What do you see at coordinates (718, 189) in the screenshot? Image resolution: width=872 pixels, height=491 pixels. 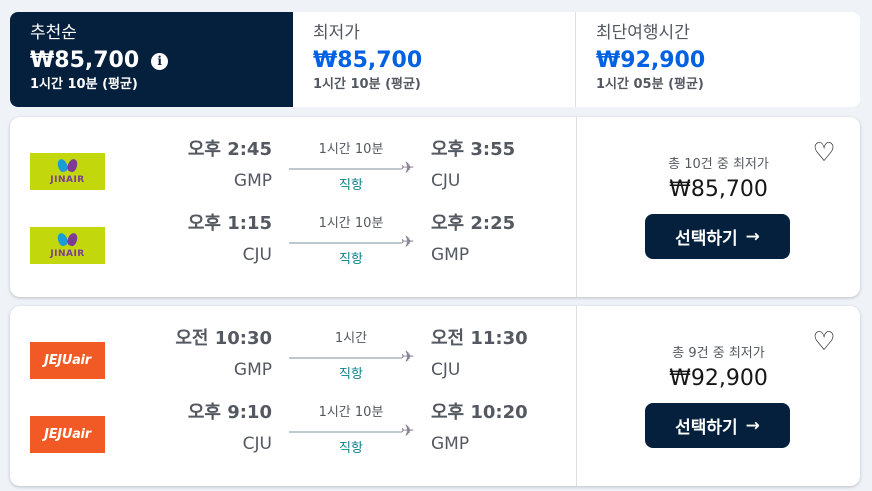 I see `price: ₩85,700` at bounding box center [718, 189].